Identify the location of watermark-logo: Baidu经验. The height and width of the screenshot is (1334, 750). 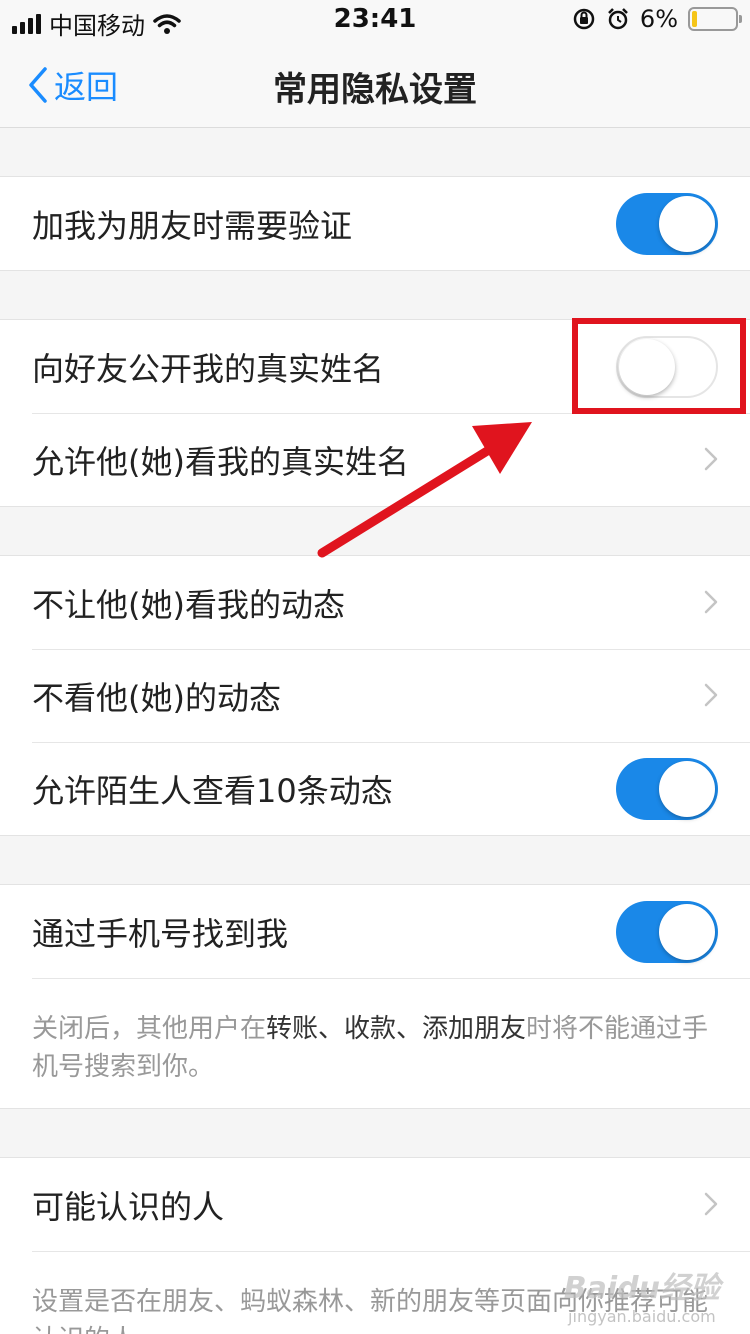
(641, 1288).